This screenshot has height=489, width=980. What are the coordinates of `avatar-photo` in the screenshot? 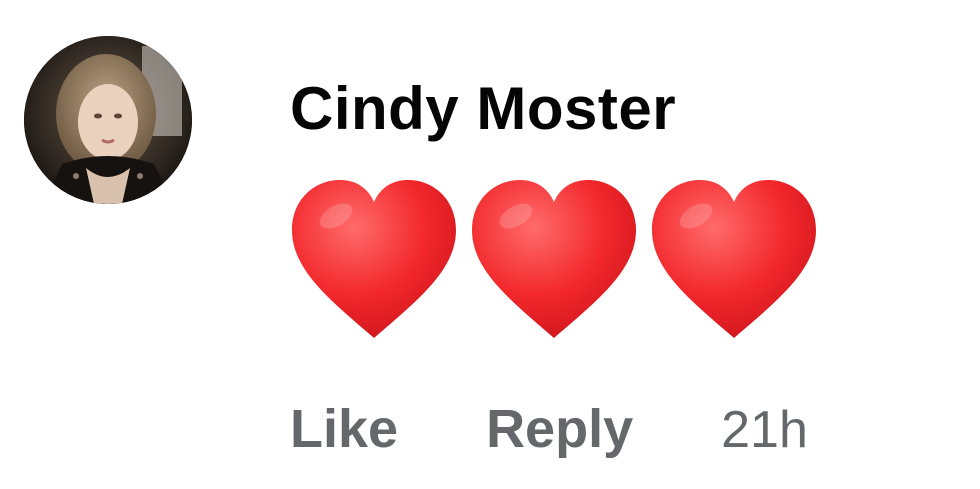 It's located at (108, 120).